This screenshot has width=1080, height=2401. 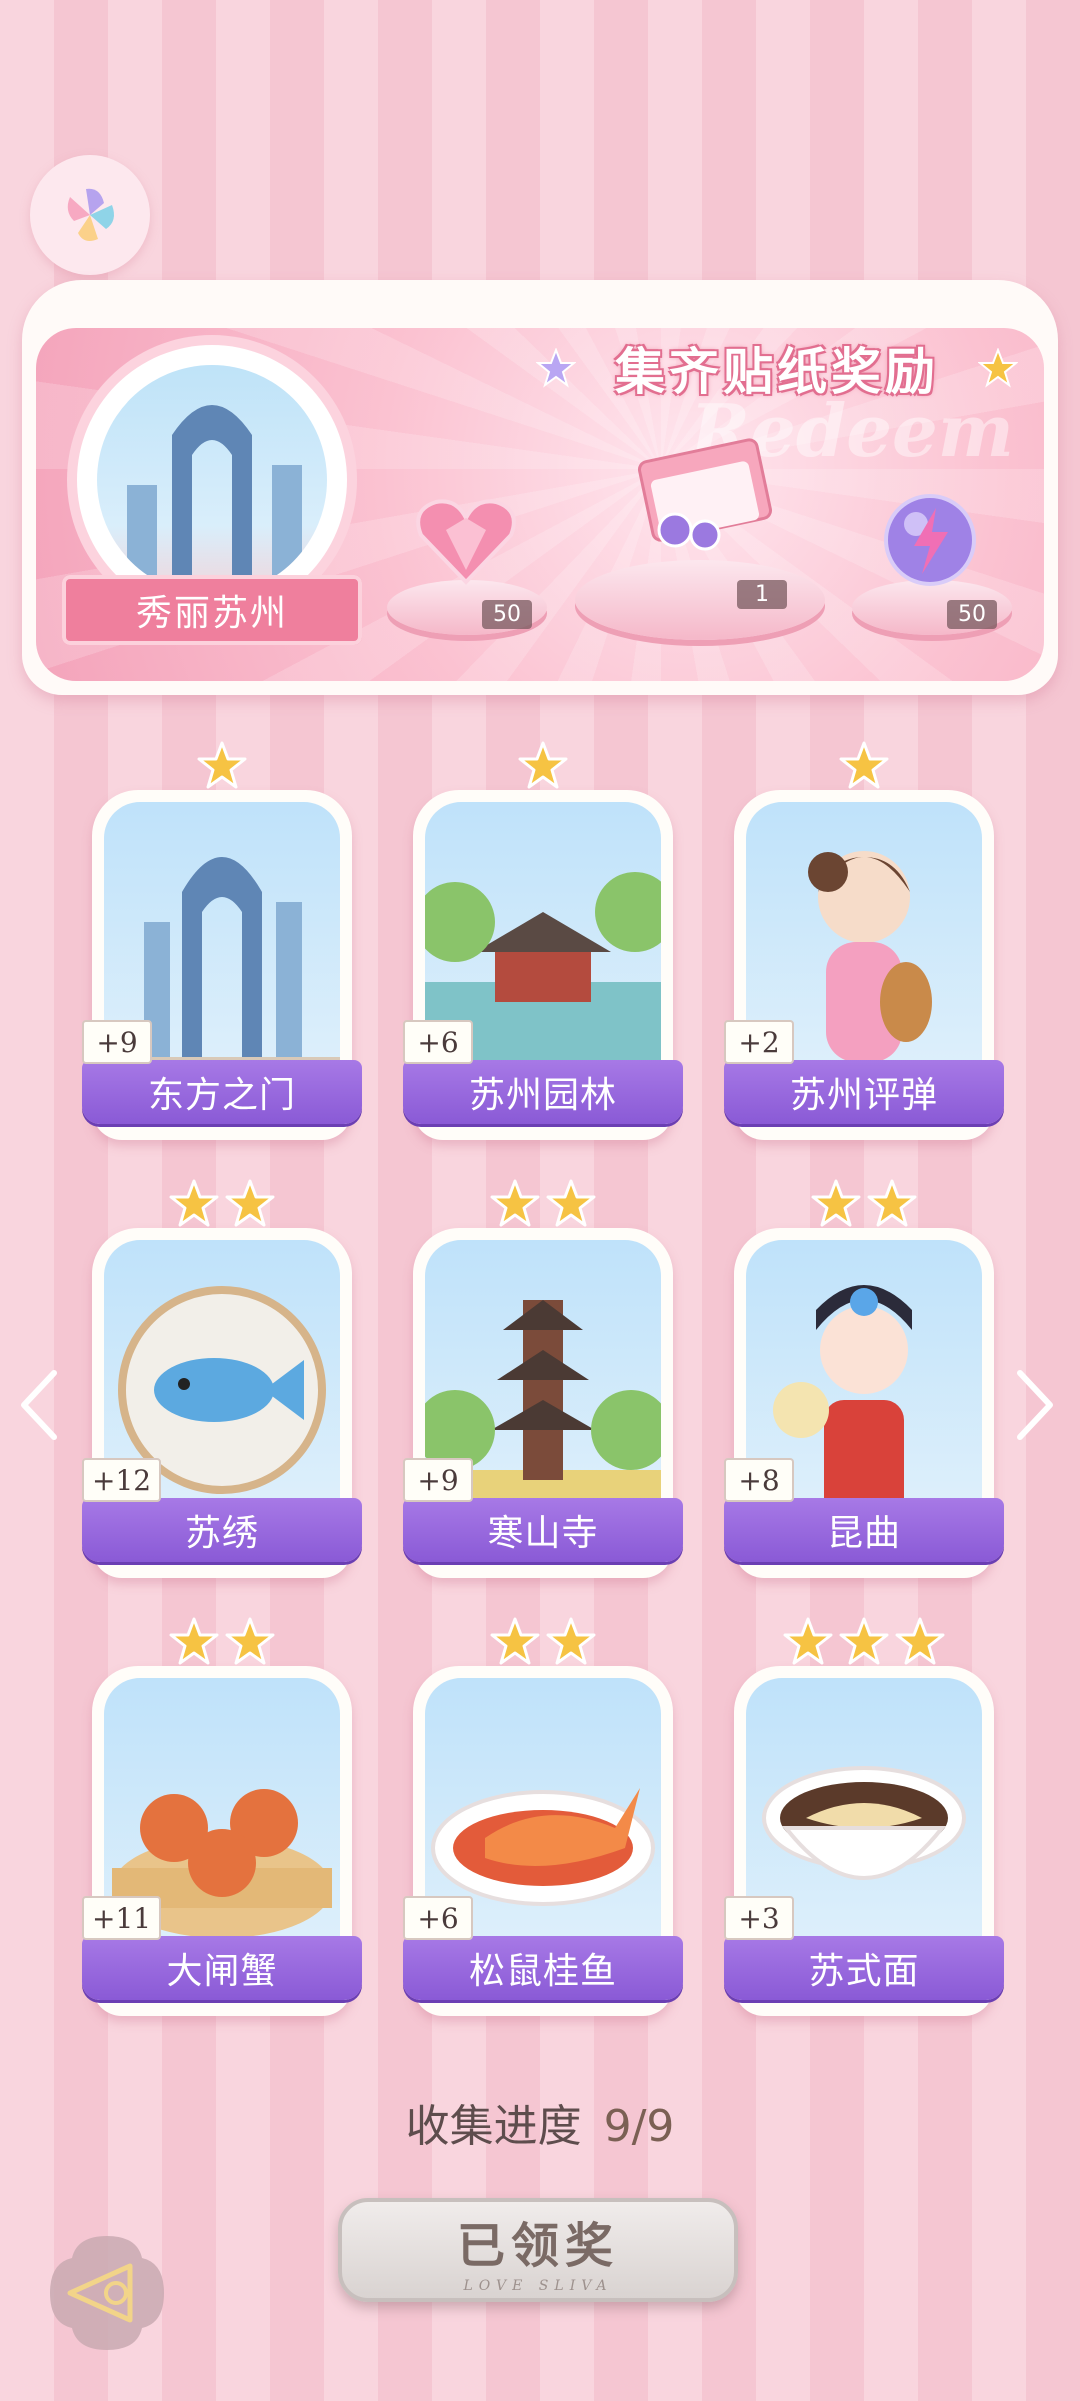 I want to click on next-page-arrow, so click(x=1035, y=1405).